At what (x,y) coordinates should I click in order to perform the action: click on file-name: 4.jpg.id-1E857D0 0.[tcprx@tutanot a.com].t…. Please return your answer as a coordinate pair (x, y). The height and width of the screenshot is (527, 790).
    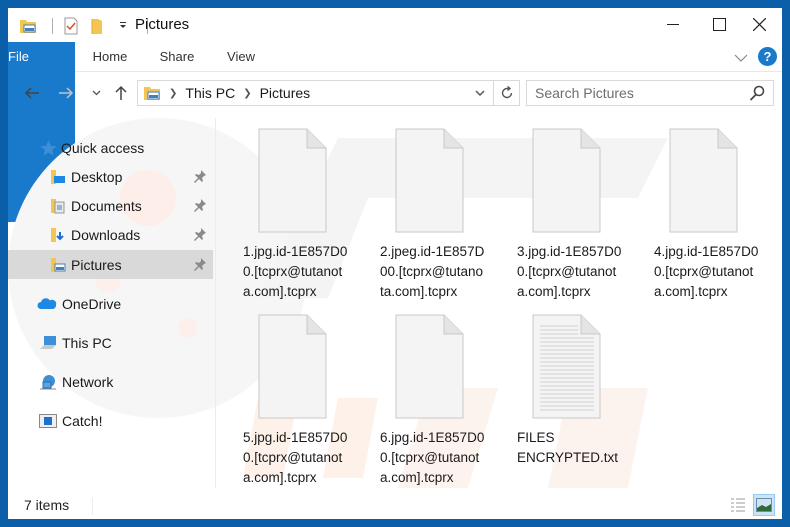
    Looking at the image, I should click on (706, 271).